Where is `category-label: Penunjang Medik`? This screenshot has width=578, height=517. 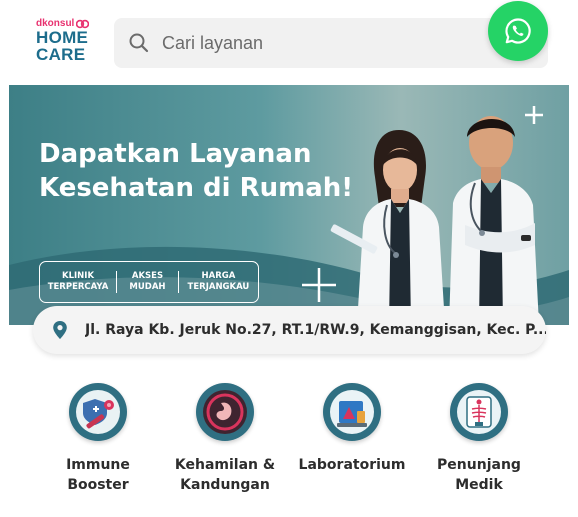
category-label: Penunjang Medik is located at coordinates (479, 475).